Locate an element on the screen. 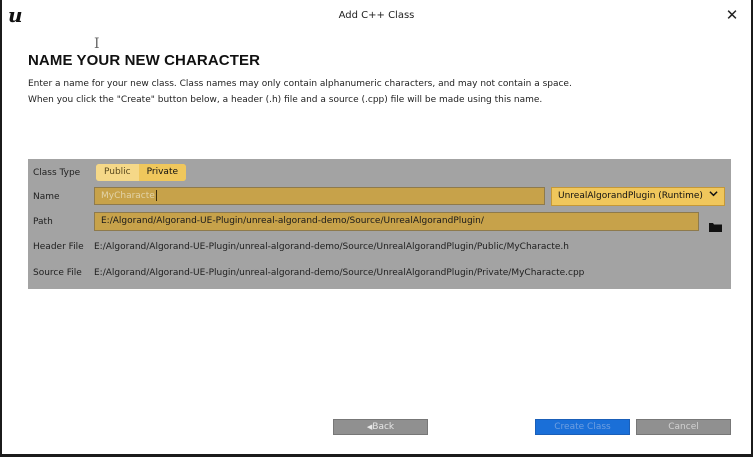 The height and width of the screenshot is (457, 753). create-class-button: Create Class is located at coordinates (582, 427).